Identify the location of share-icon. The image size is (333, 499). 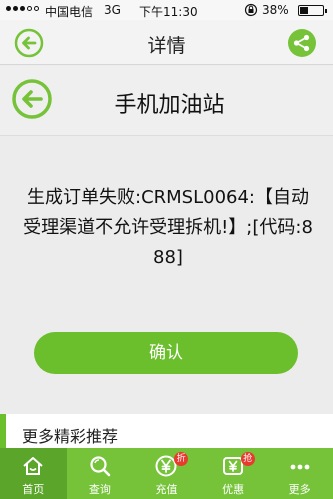
(302, 43).